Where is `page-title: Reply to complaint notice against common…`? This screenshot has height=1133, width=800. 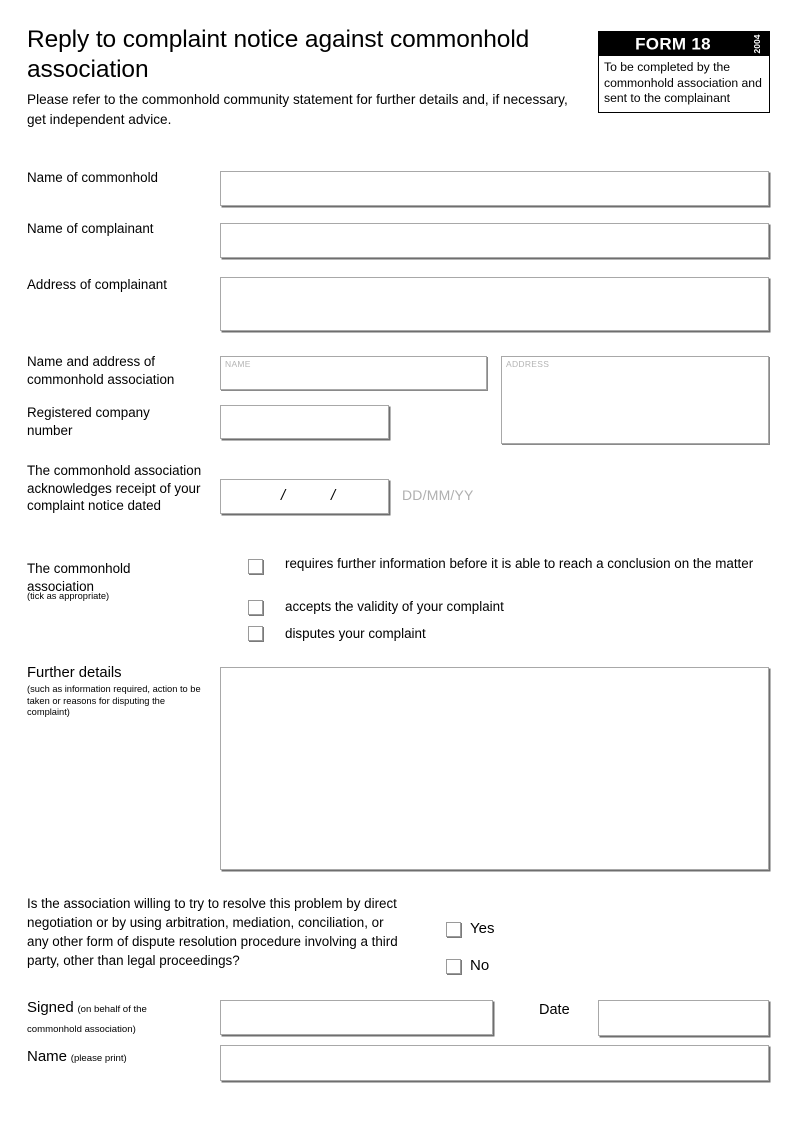 page-title: Reply to complaint notice against common… is located at coordinates (278, 54).